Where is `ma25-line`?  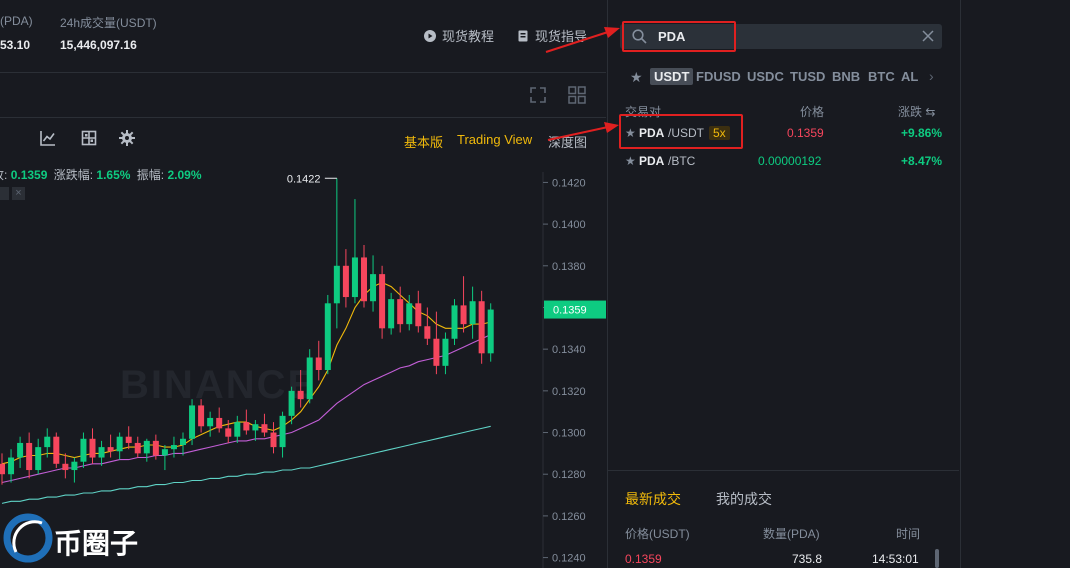
ma25-line is located at coordinates (246, 409).